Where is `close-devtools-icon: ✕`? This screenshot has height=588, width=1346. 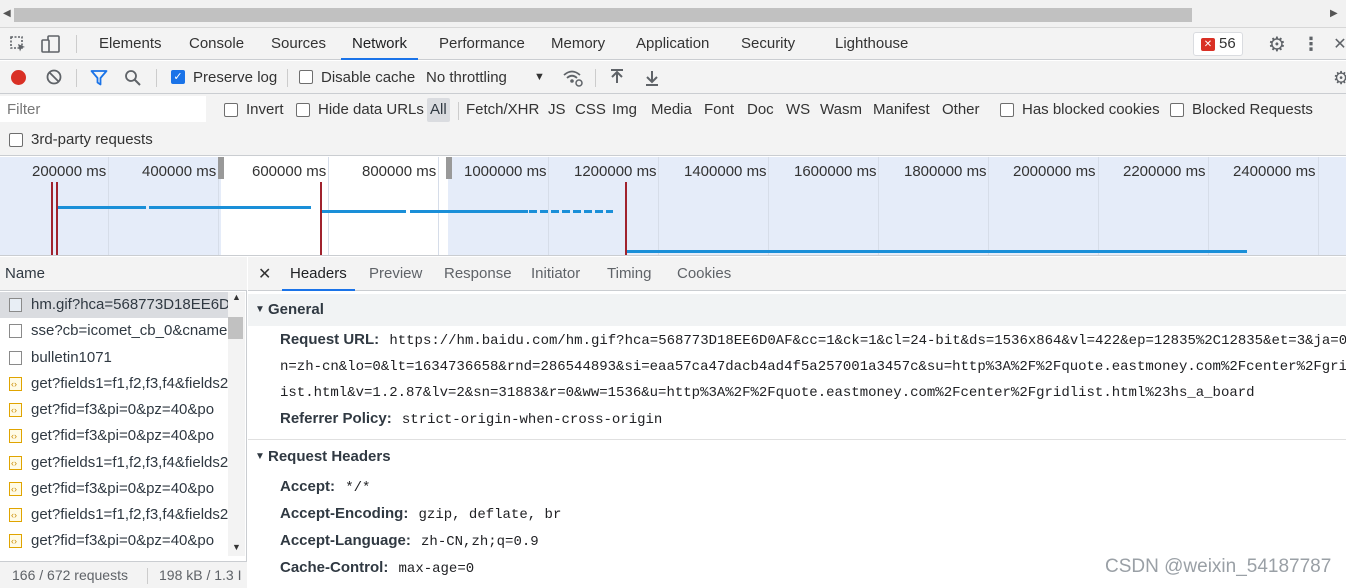 close-devtools-icon: ✕ is located at coordinates (1339, 44).